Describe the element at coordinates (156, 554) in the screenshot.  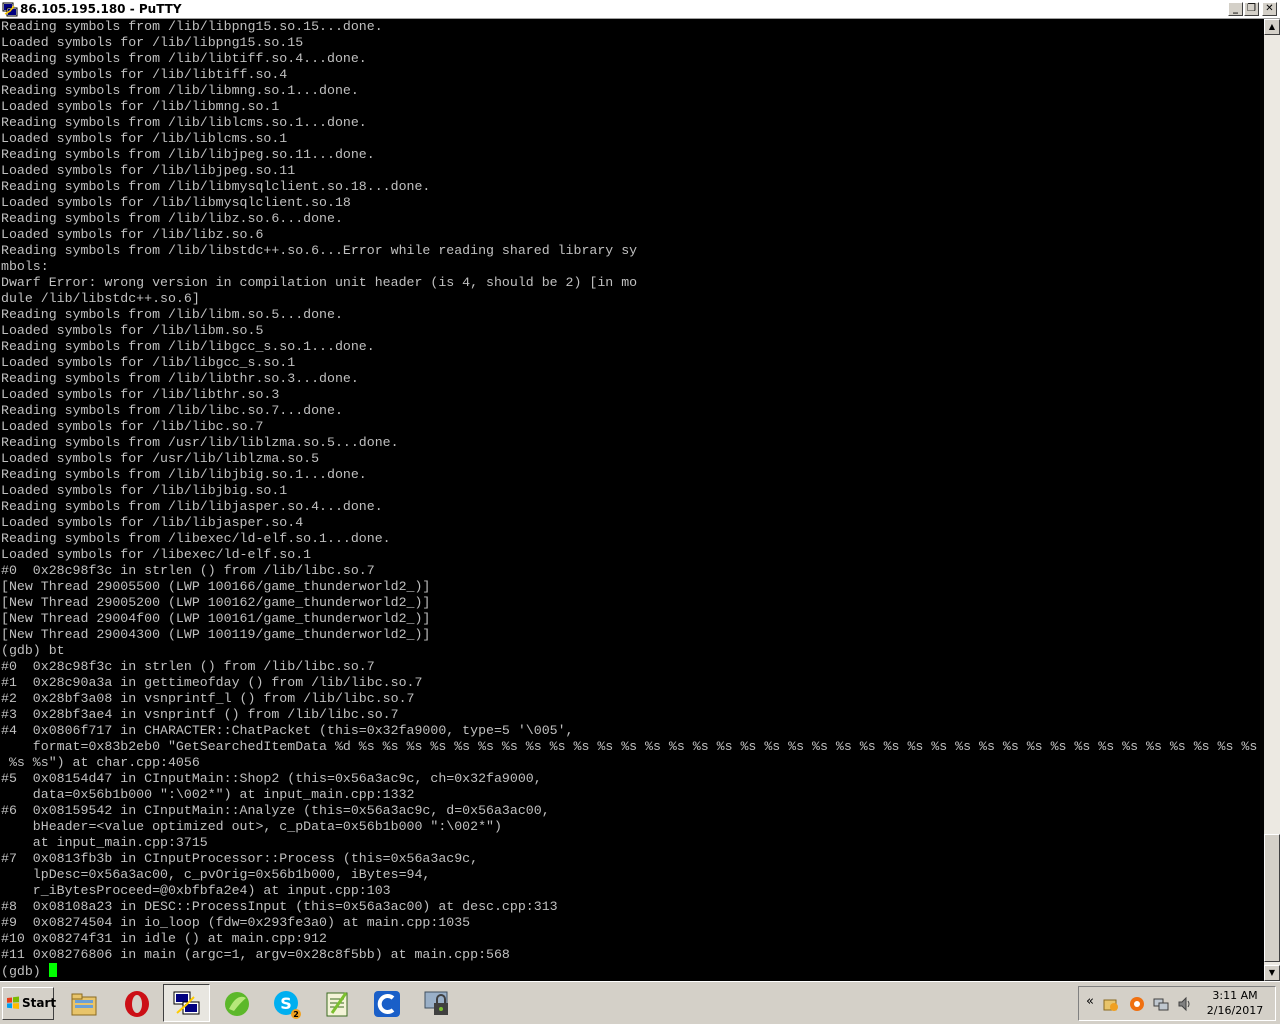
I see `terminal-line: Loaded symbols for /libexec/ld-elf.so.1` at that location.